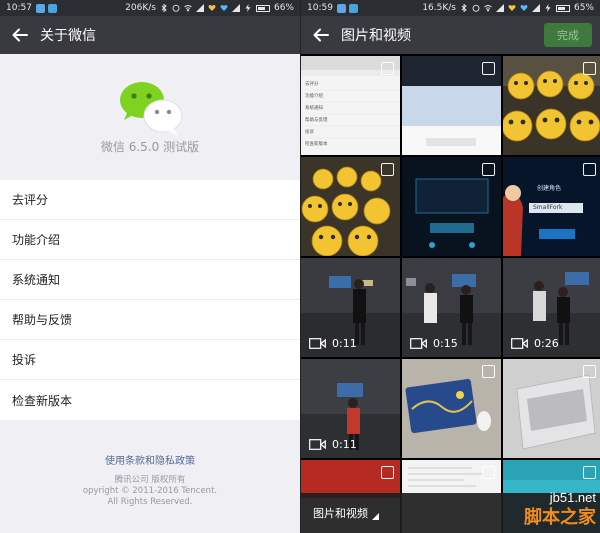 The width and height of the screenshot is (600, 533). Describe the element at coordinates (316, 120) in the screenshot. I see `thumb-text: 帮助与反馈` at that location.